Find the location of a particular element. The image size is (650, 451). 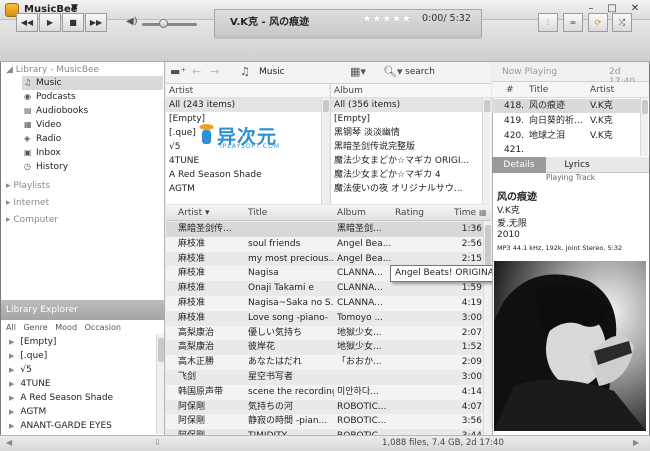

previous-button: ◀◀ is located at coordinates (27, 22).